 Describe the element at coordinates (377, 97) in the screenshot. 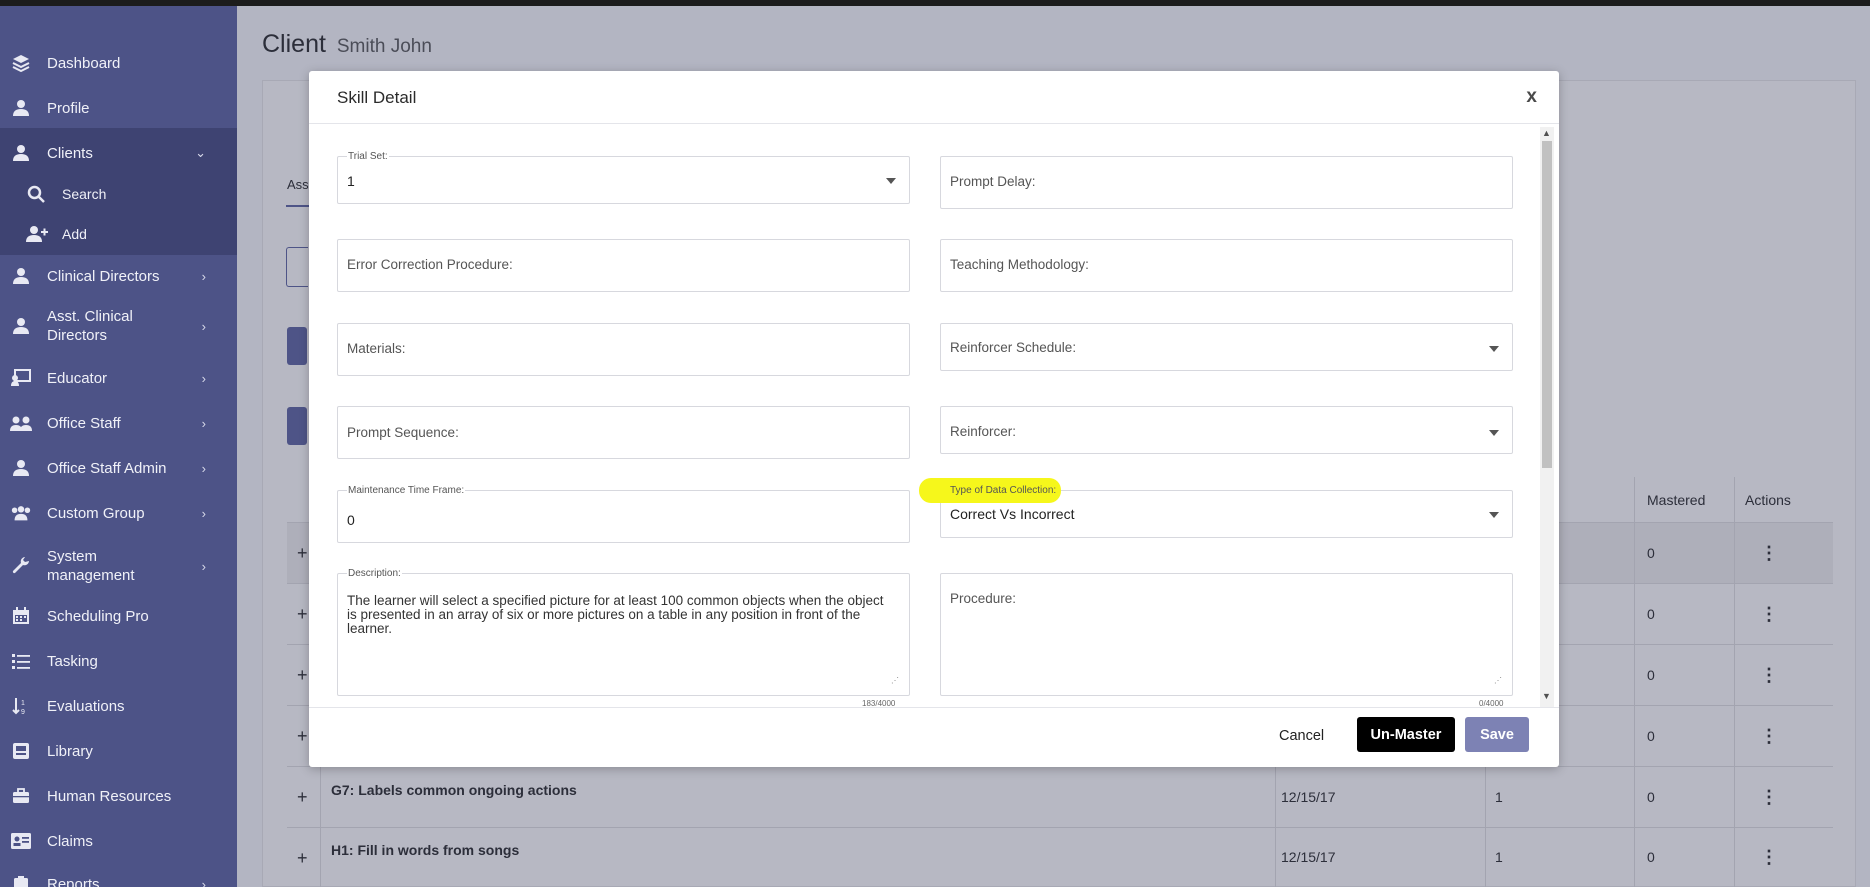

I see `modal-title: Skill Detail` at that location.